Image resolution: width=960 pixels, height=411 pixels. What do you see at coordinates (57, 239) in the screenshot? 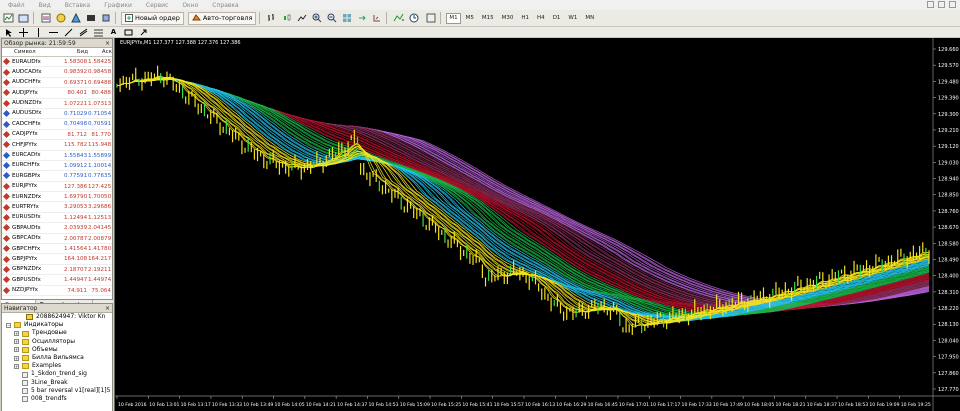
I see `market-watch-row: GBPCADfx 2.00787 2.00879` at bounding box center [57, 239].